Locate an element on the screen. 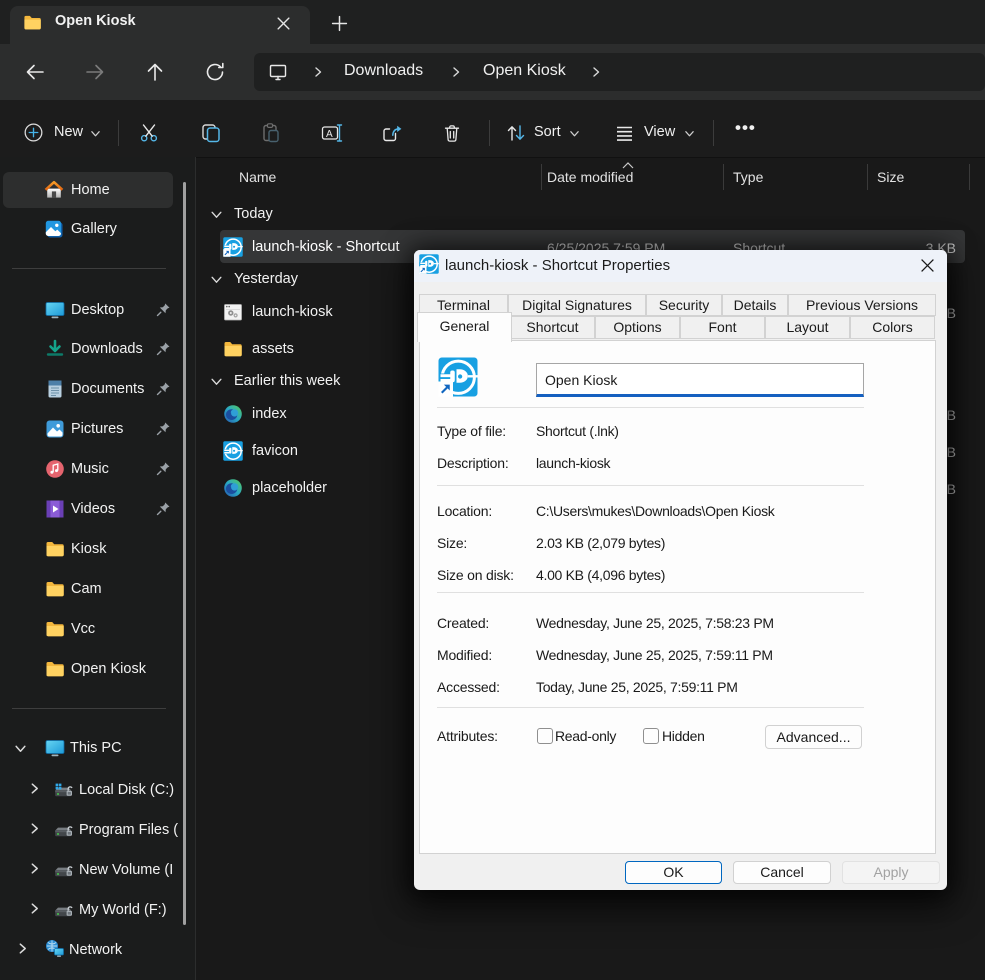 This screenshot has height=980, width=985. svg-text: A is located at coordinates (329, 134).